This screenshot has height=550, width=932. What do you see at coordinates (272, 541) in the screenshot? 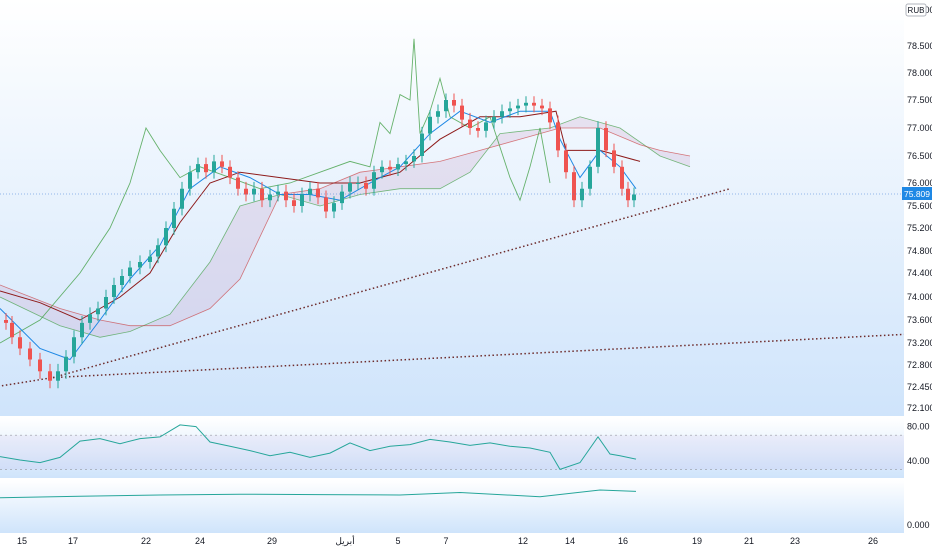
I see `time-tick-label: 29` at bounding box center [272, 541].